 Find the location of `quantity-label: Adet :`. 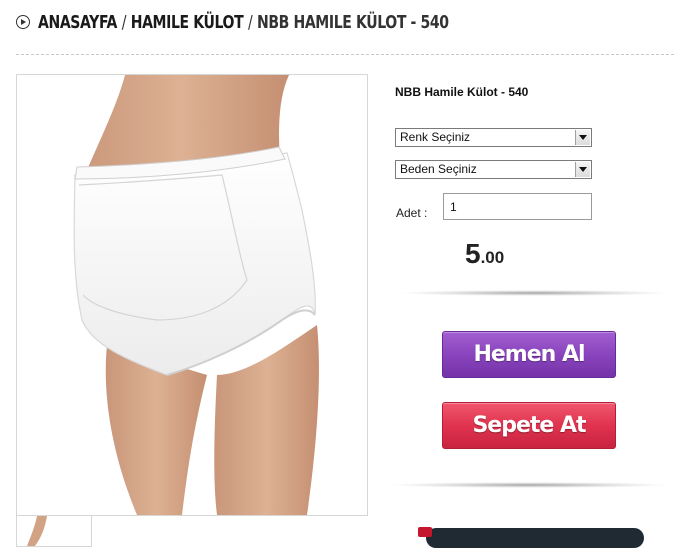

quantity-label: Adet : is located at coordinates (412, 213).